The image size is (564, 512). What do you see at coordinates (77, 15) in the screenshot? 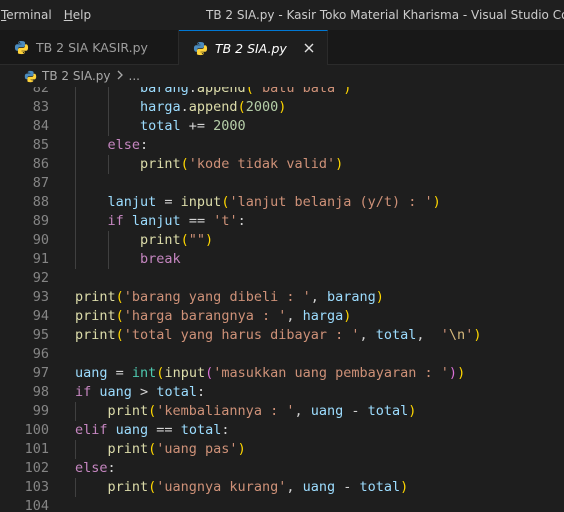
I see `menu-help: Help` at bounding box center [77, 15].